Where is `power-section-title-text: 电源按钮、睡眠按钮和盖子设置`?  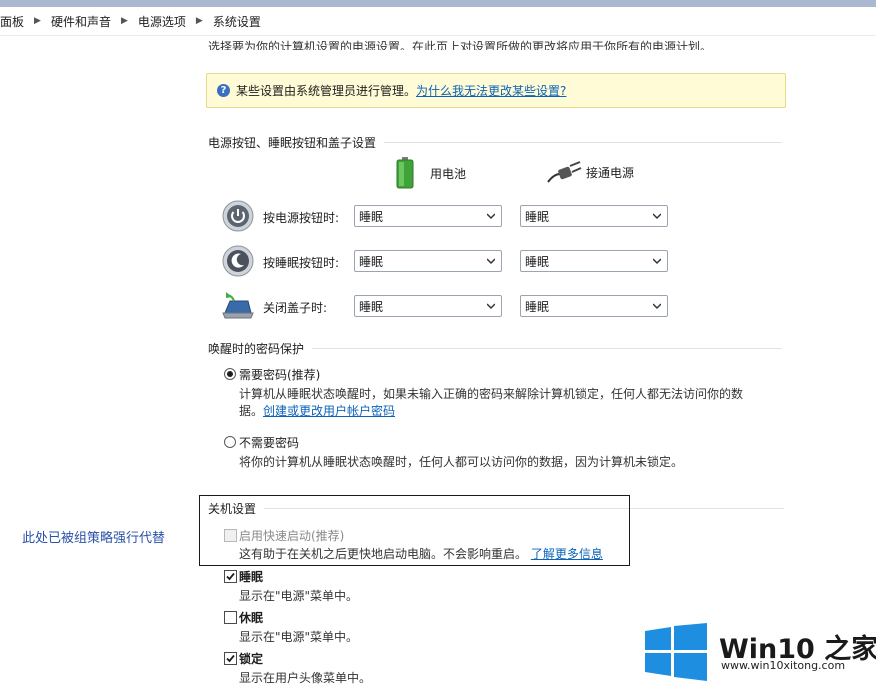
power-section-title-text: 电源按钮、睡眠按钮和盖子设置 is located at coordinates (292, 143).